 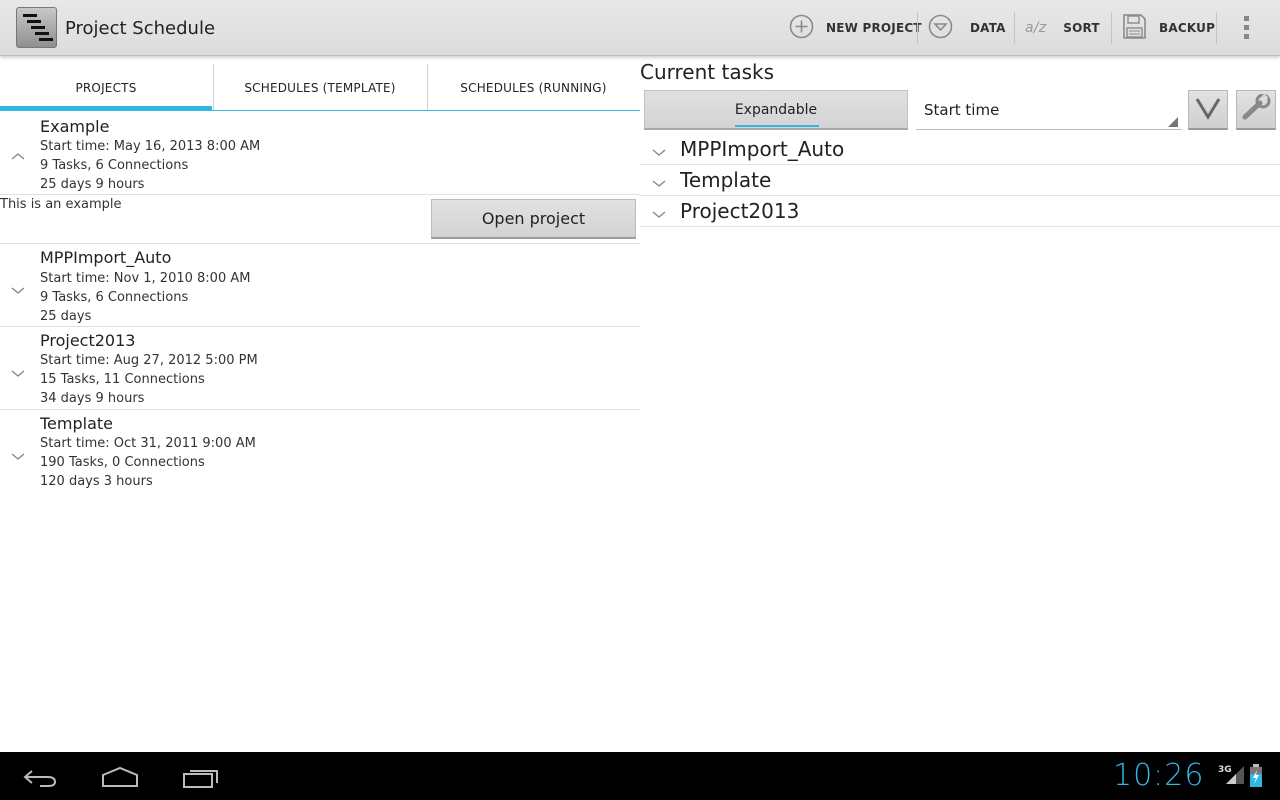 What do you see at coordinates (960, 211) in the screenshot?
I see `task-group-item: Project2013` at bounding box center [960, 211].